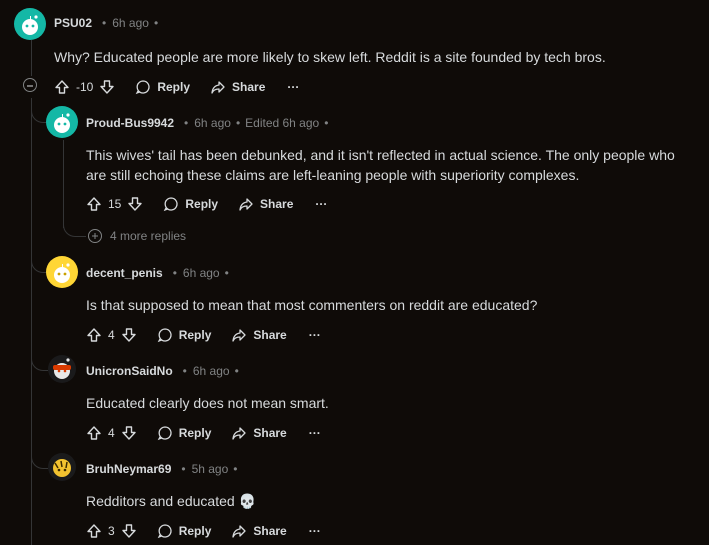 The image size is (709, 545). I want to click on minus-icon, so click(30, 86).